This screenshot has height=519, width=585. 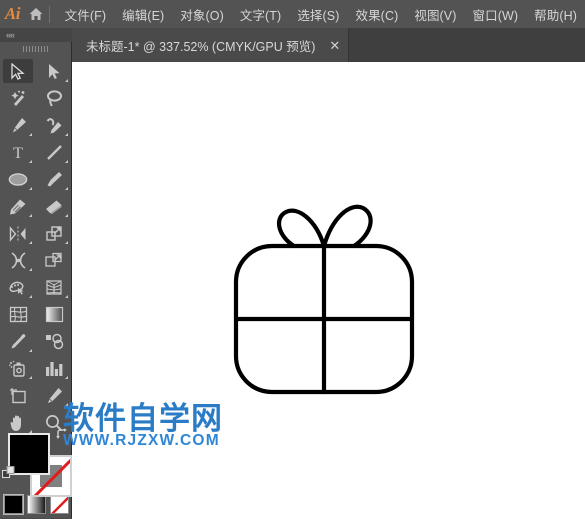 What do you see at coordinates (318, 14) in the screenshot?
I see `menu-select: 选择(S)` at bounding box center [318, 14].